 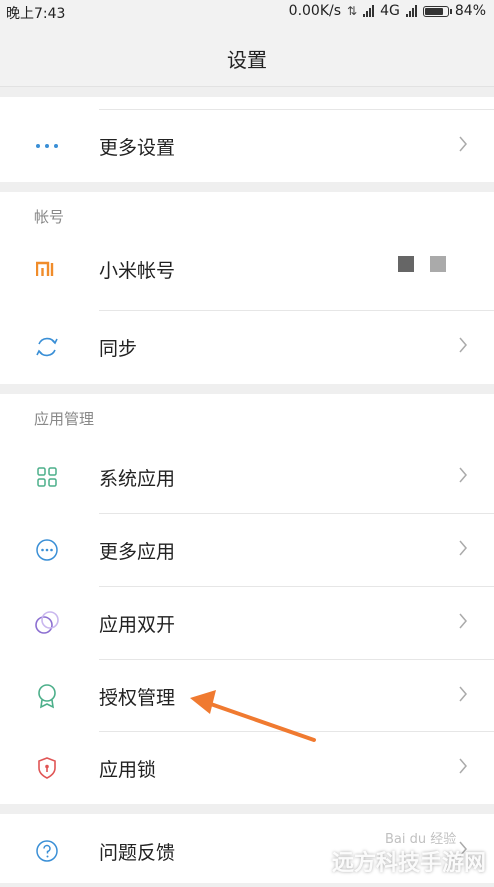 What do you see at coordinates (128, 770) in the screenshot?
I see `row-label: 应用锁` at bounding box center [128, 770].